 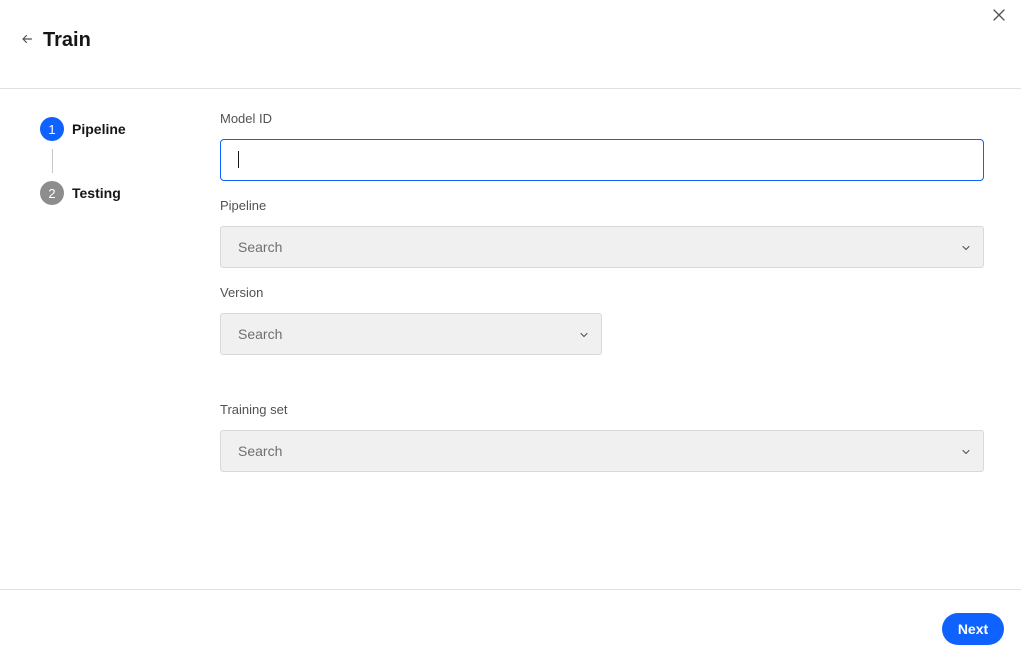 I want to click on text-cursor, so click(x=238, y=159).